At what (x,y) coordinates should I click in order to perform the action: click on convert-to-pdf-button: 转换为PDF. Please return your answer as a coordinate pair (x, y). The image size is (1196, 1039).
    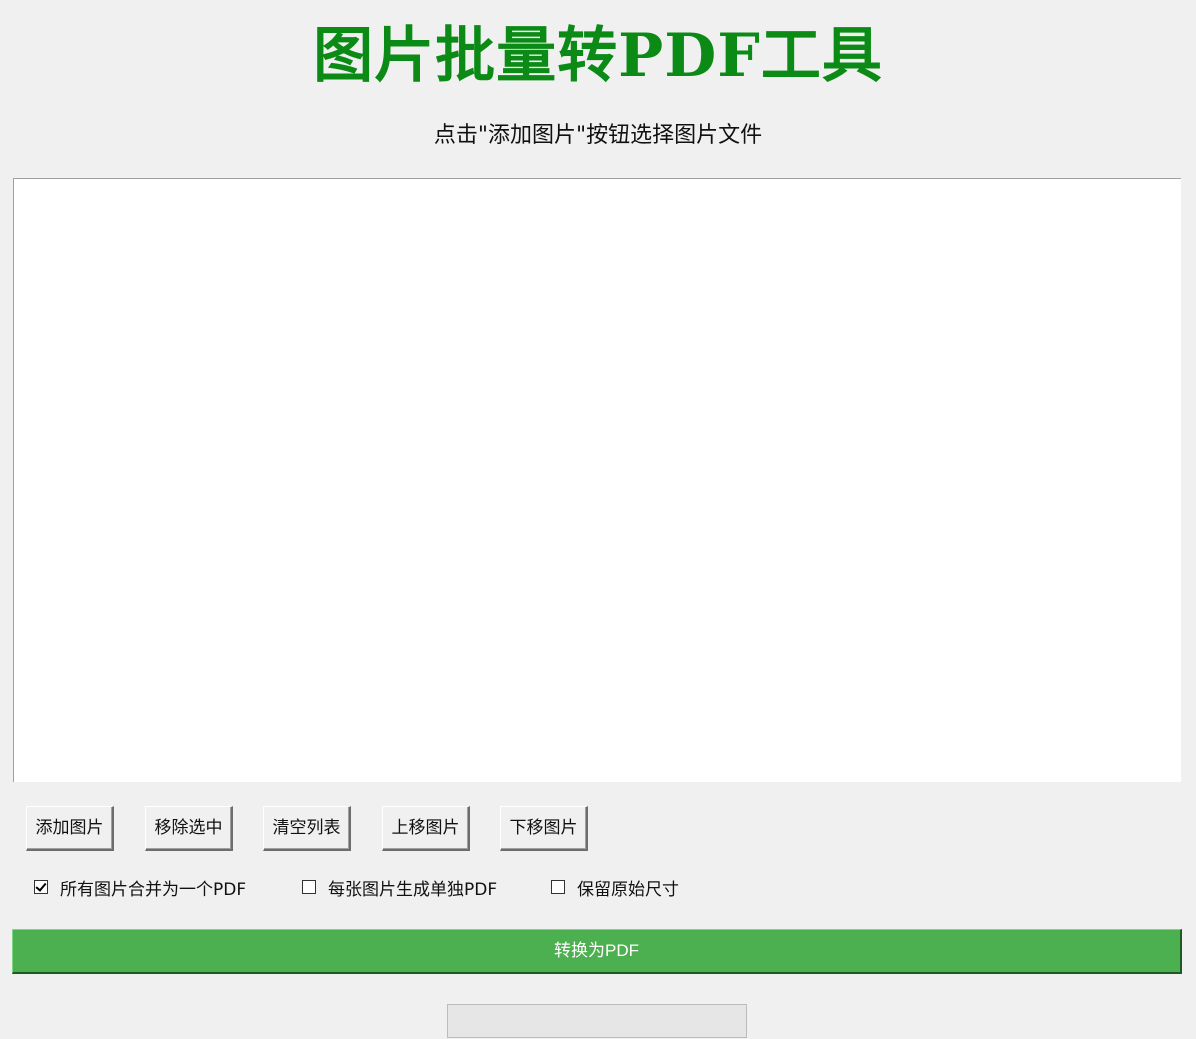
    Looking at the image, I should click on (597, 951).